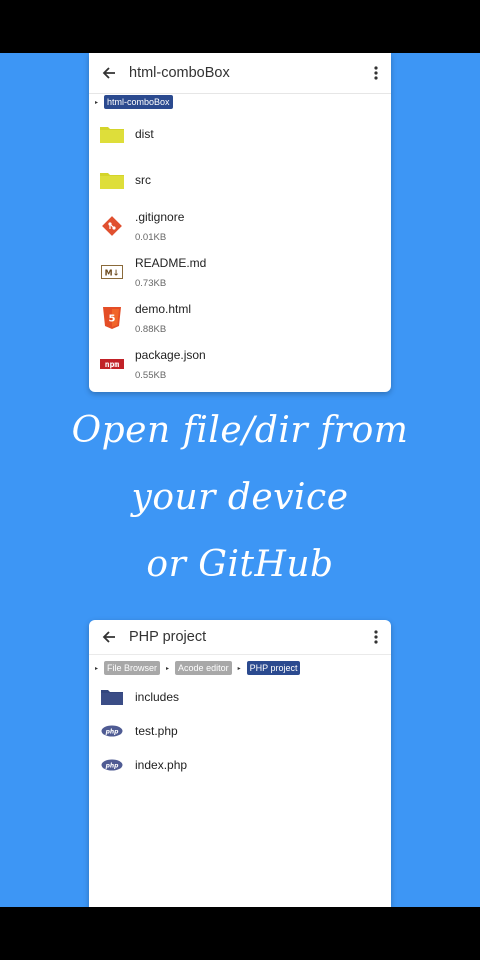 Image resolution: width=480 pixels, height=960 pixels. Describe the element at coordinates (240, 564) in the screenshot. I see `headline-line-3: or GitHub` at that location.